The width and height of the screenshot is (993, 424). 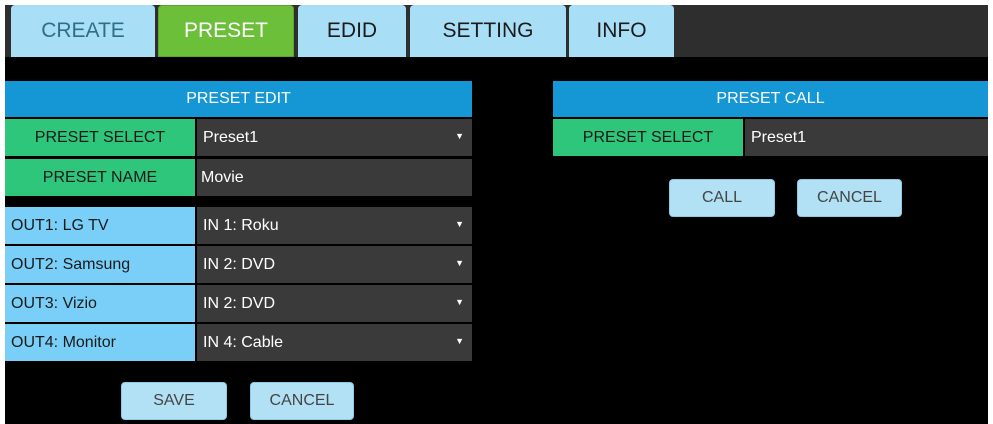 I want to click on output-value-3: IN 2: DVD, so click(x=239, y=303).